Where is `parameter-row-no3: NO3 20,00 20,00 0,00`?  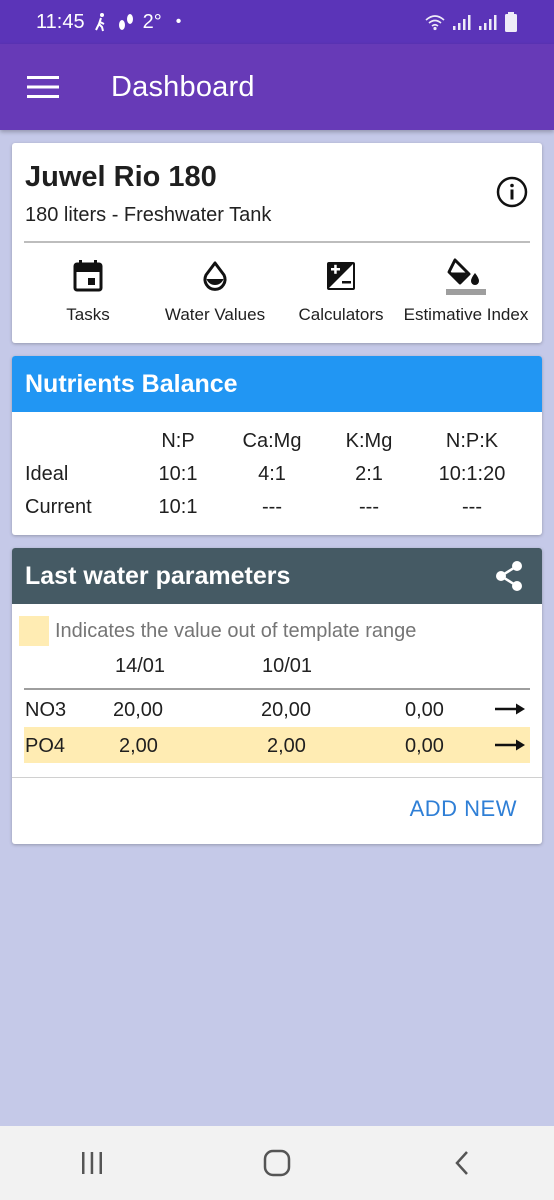
parameter-row-no3: NO3 20,00 20,00 0,00 is located at coordinates (277, 709).